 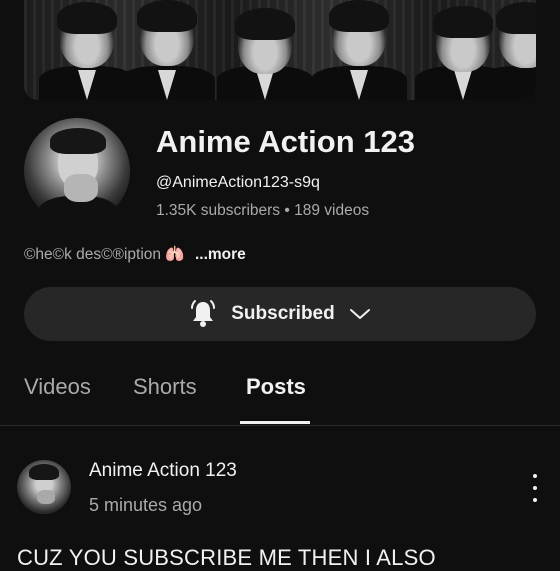 I want to click on more-link: ...more, so click(x=220, y=254).